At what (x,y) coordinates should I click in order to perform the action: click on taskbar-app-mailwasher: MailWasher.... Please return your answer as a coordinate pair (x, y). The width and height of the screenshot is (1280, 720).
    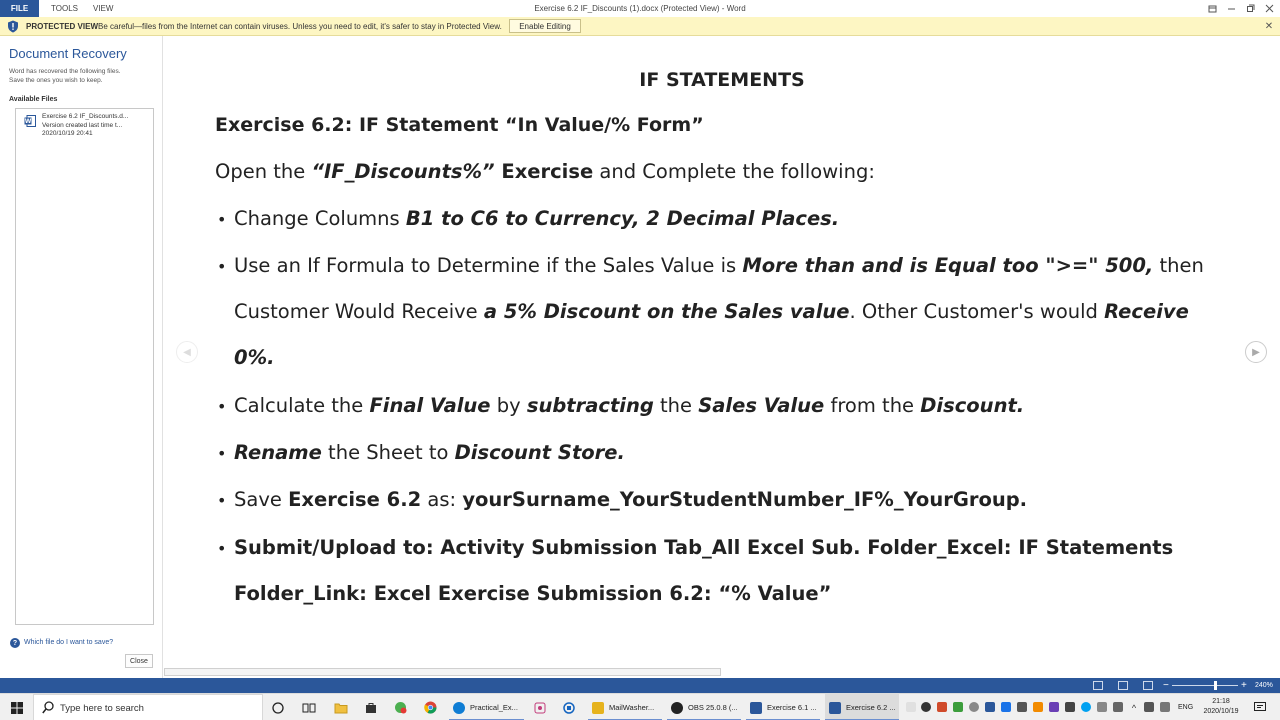
    Looking at the image, I should click on (625, 707).